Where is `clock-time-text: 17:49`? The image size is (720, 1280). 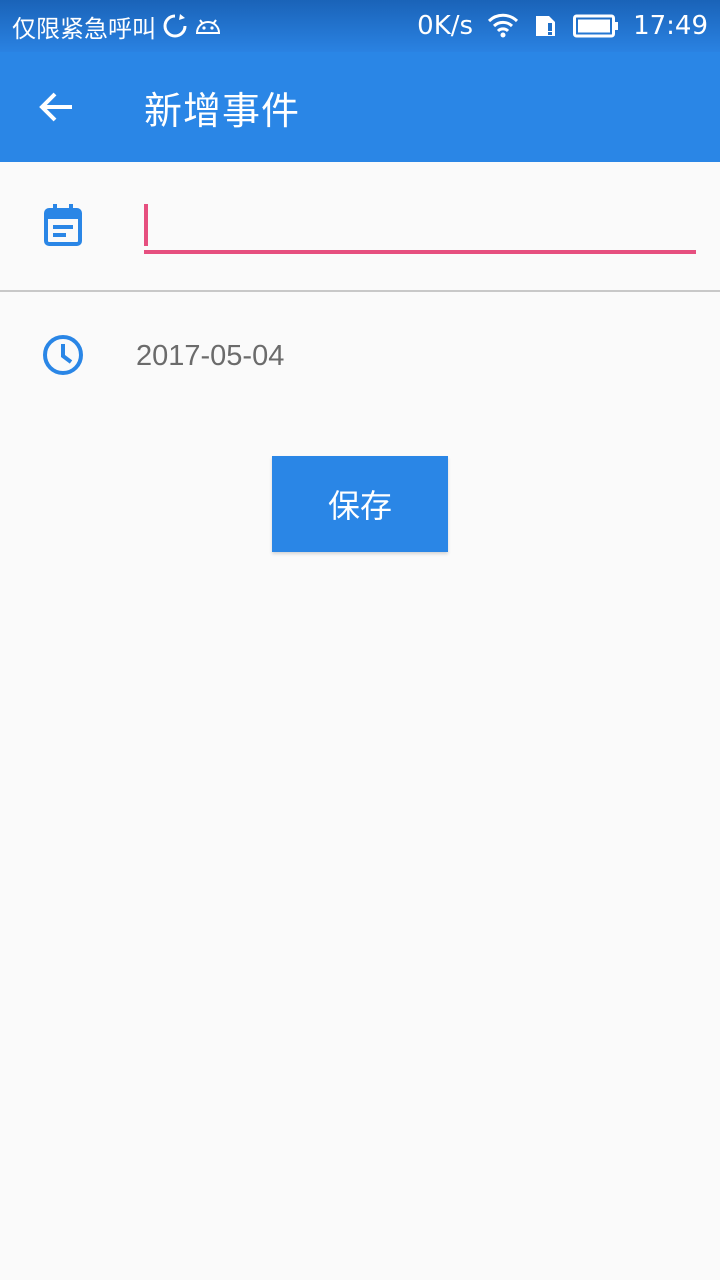
clock-time-text: 17:49 is located at coordinates (670, 26).